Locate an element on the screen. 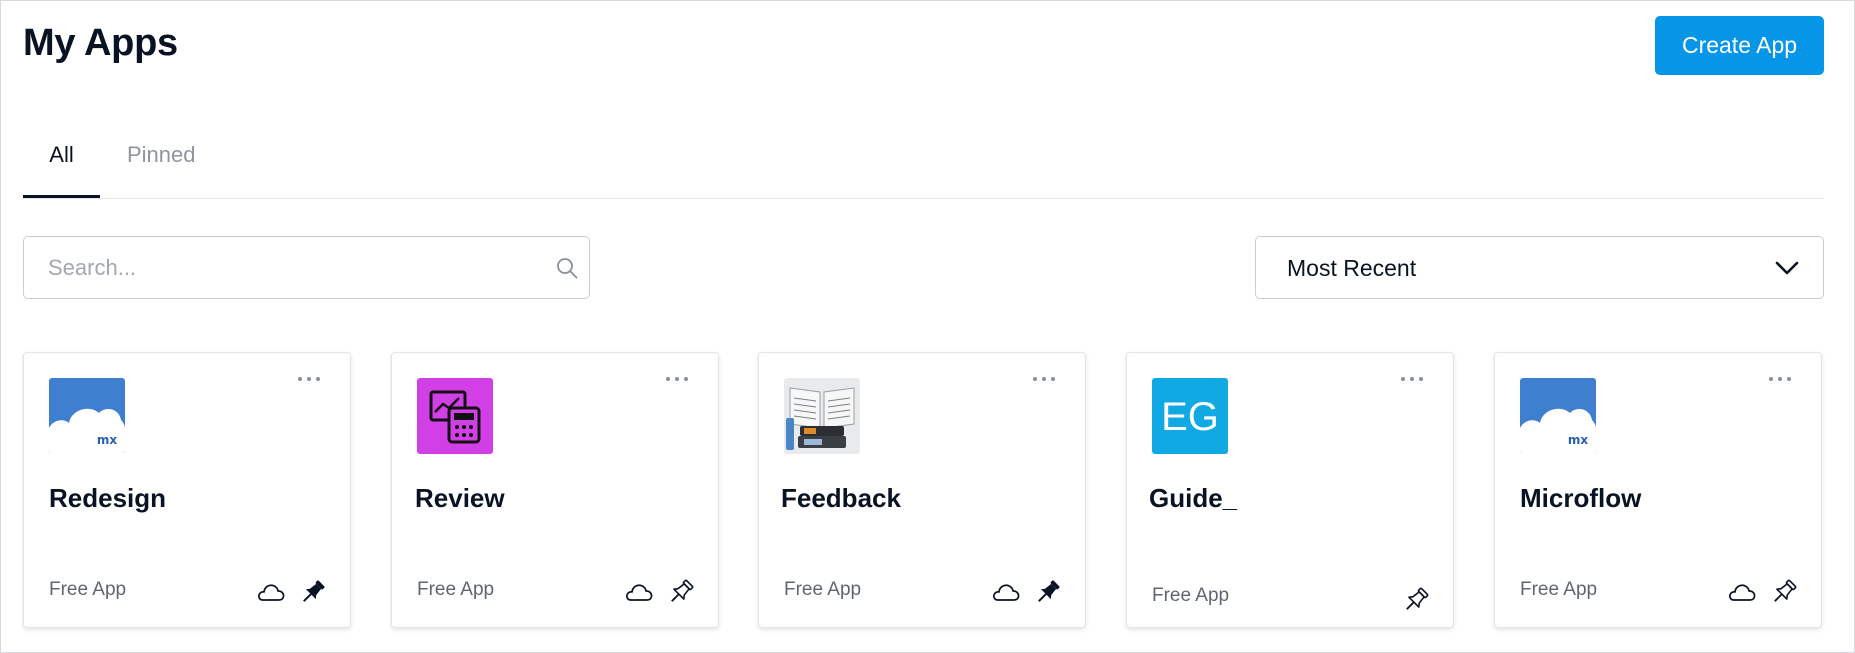 The height and width of the screenshot is (653, 1855). app-name: Redesign is located at coordinates (108, 498).